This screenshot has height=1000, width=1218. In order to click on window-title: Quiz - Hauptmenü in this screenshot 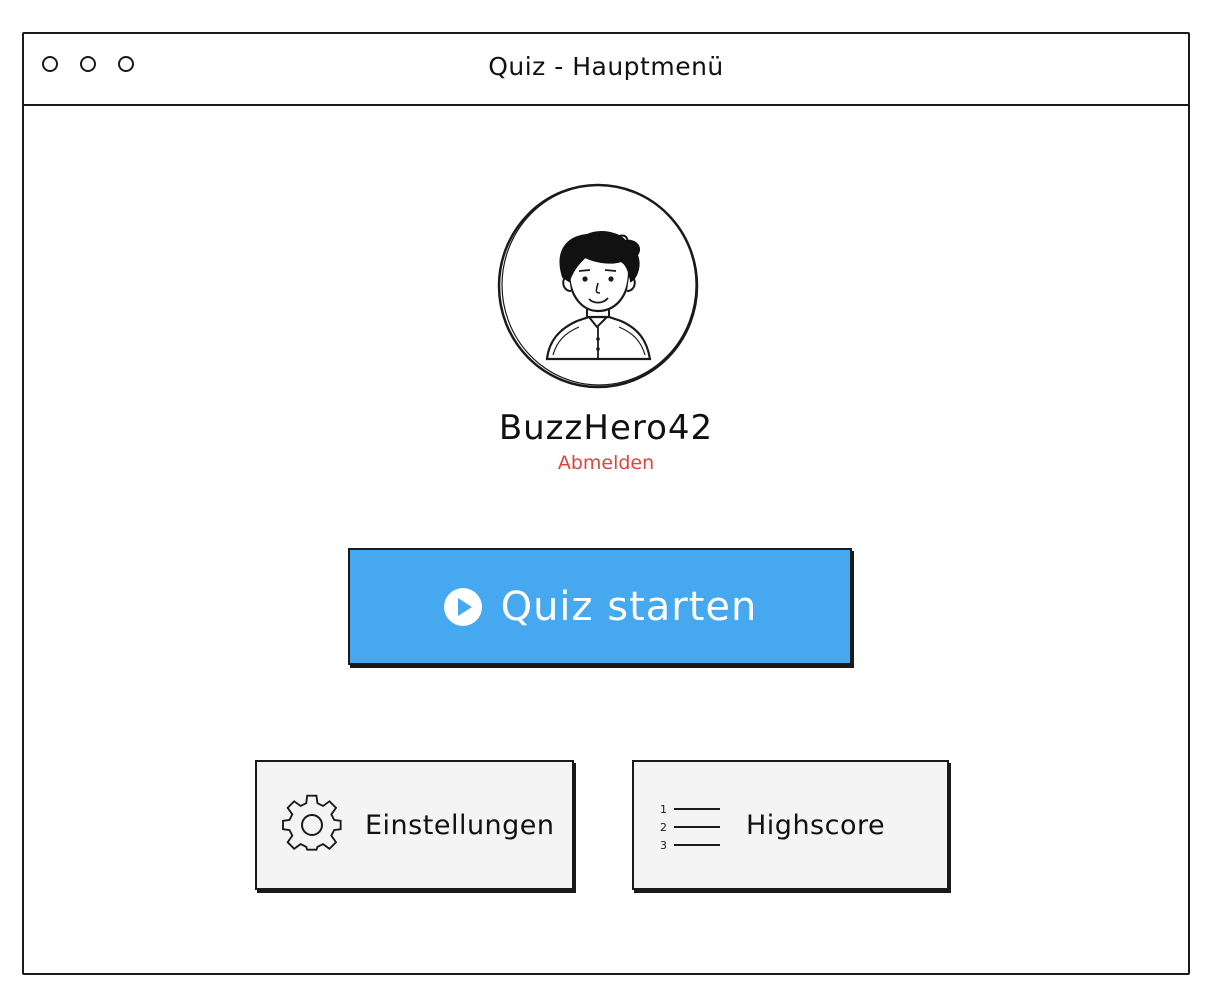, I will do `click(606, 66)`.